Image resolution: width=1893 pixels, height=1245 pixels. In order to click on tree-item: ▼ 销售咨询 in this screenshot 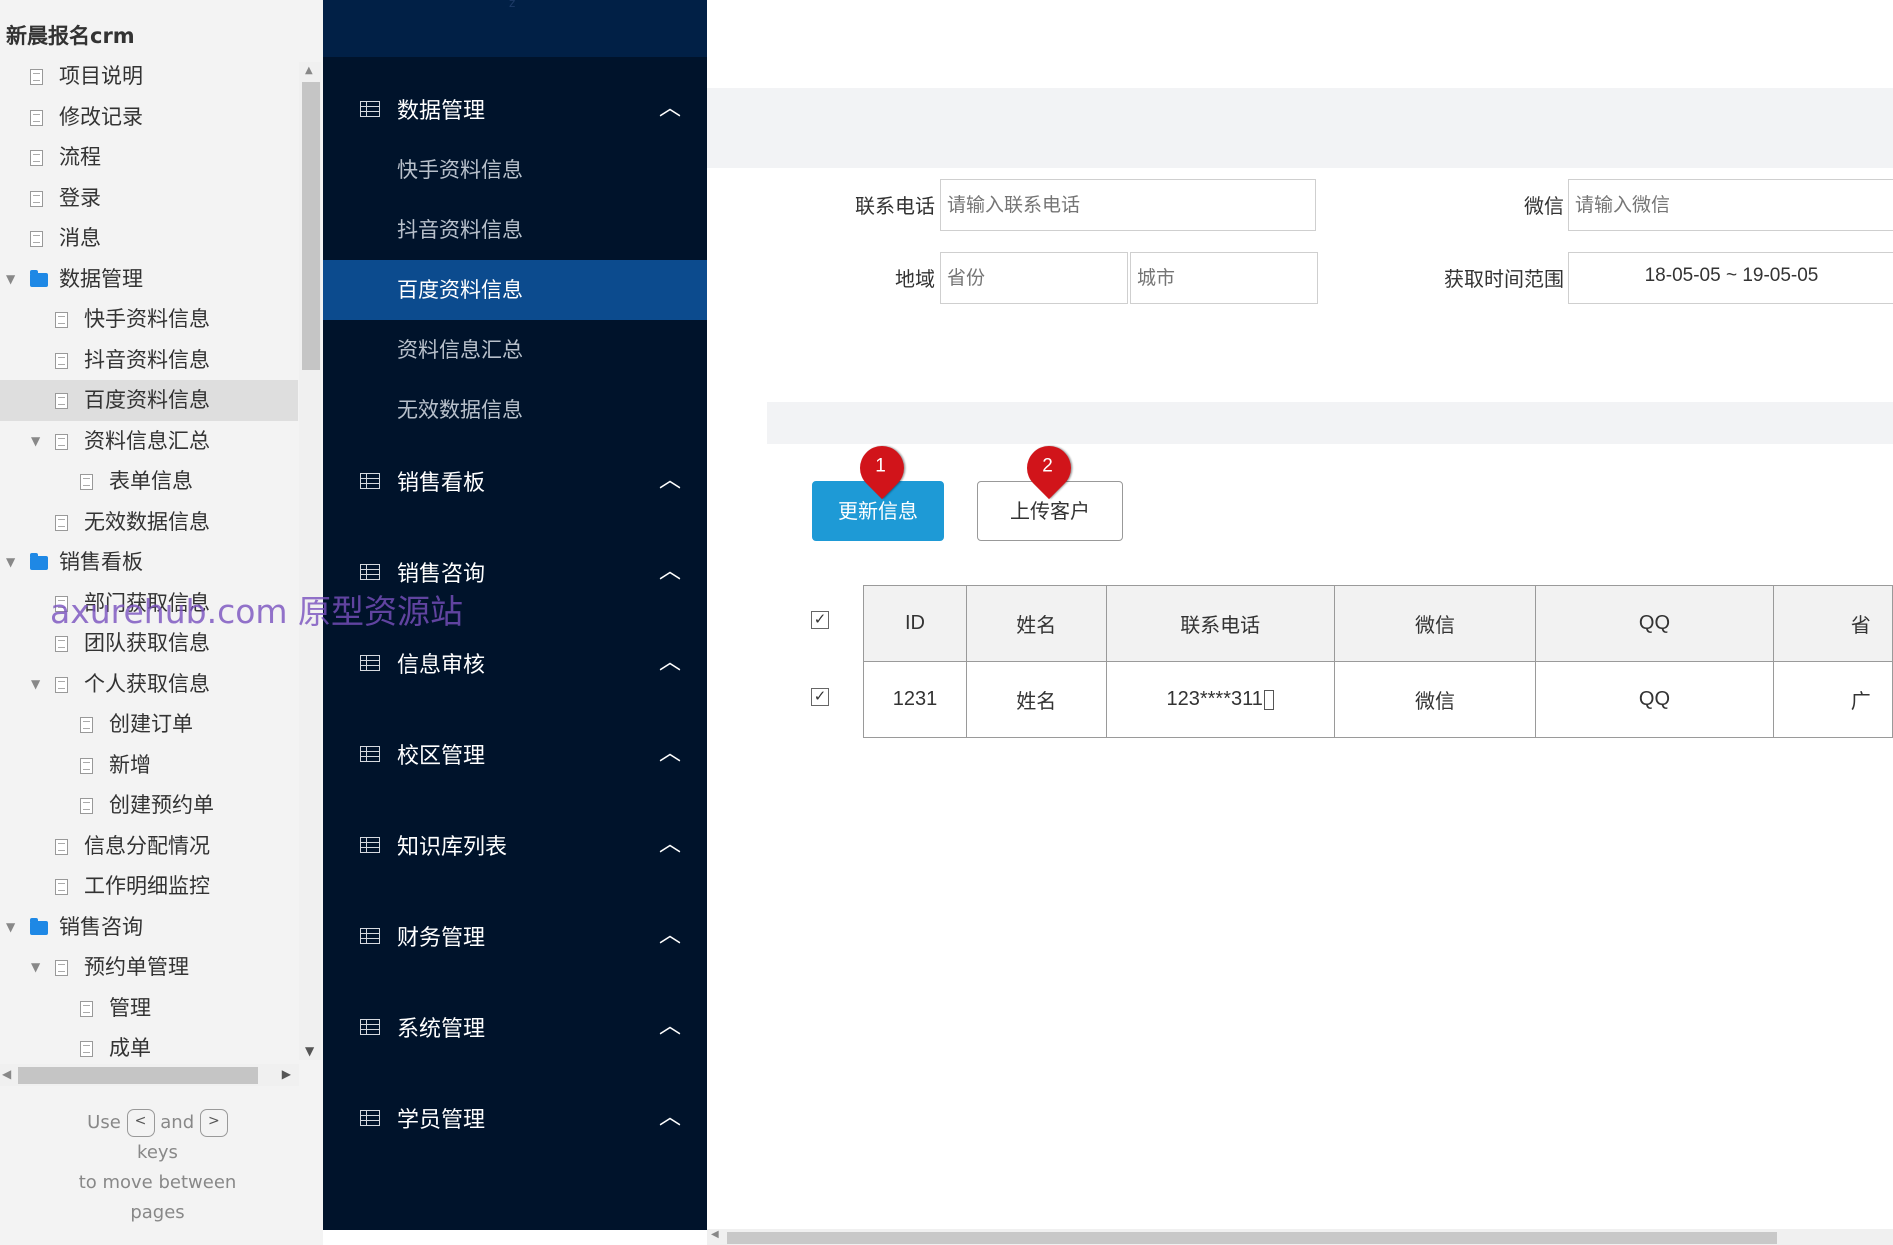, I will do `click(149, 927)`.